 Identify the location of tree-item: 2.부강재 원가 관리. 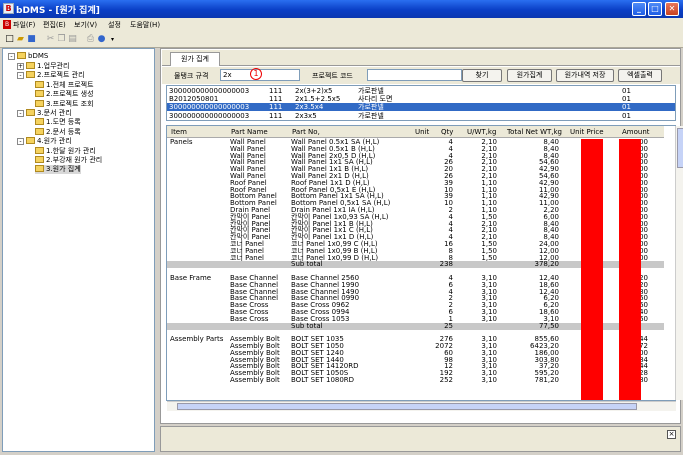
(68, 160).